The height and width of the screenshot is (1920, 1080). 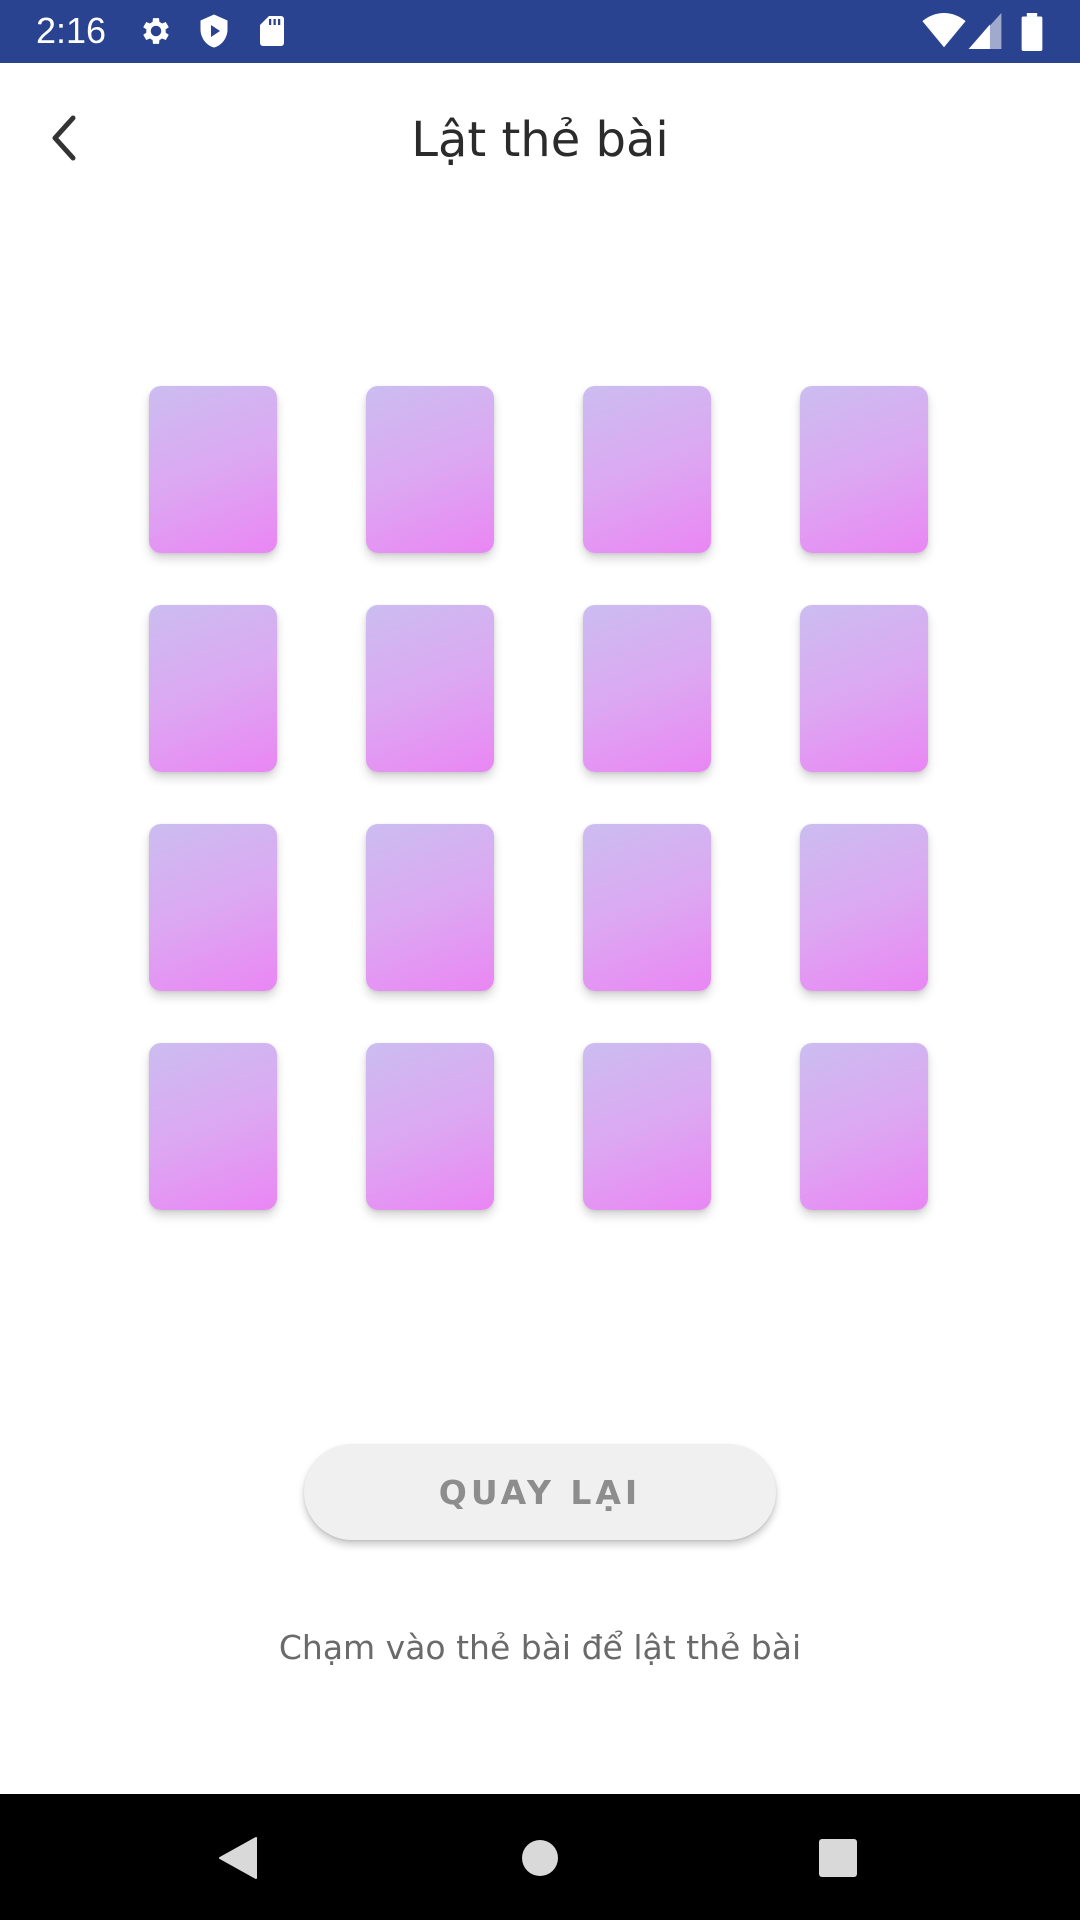 I want to click on battery-icon, so click(x=1032, y=32).